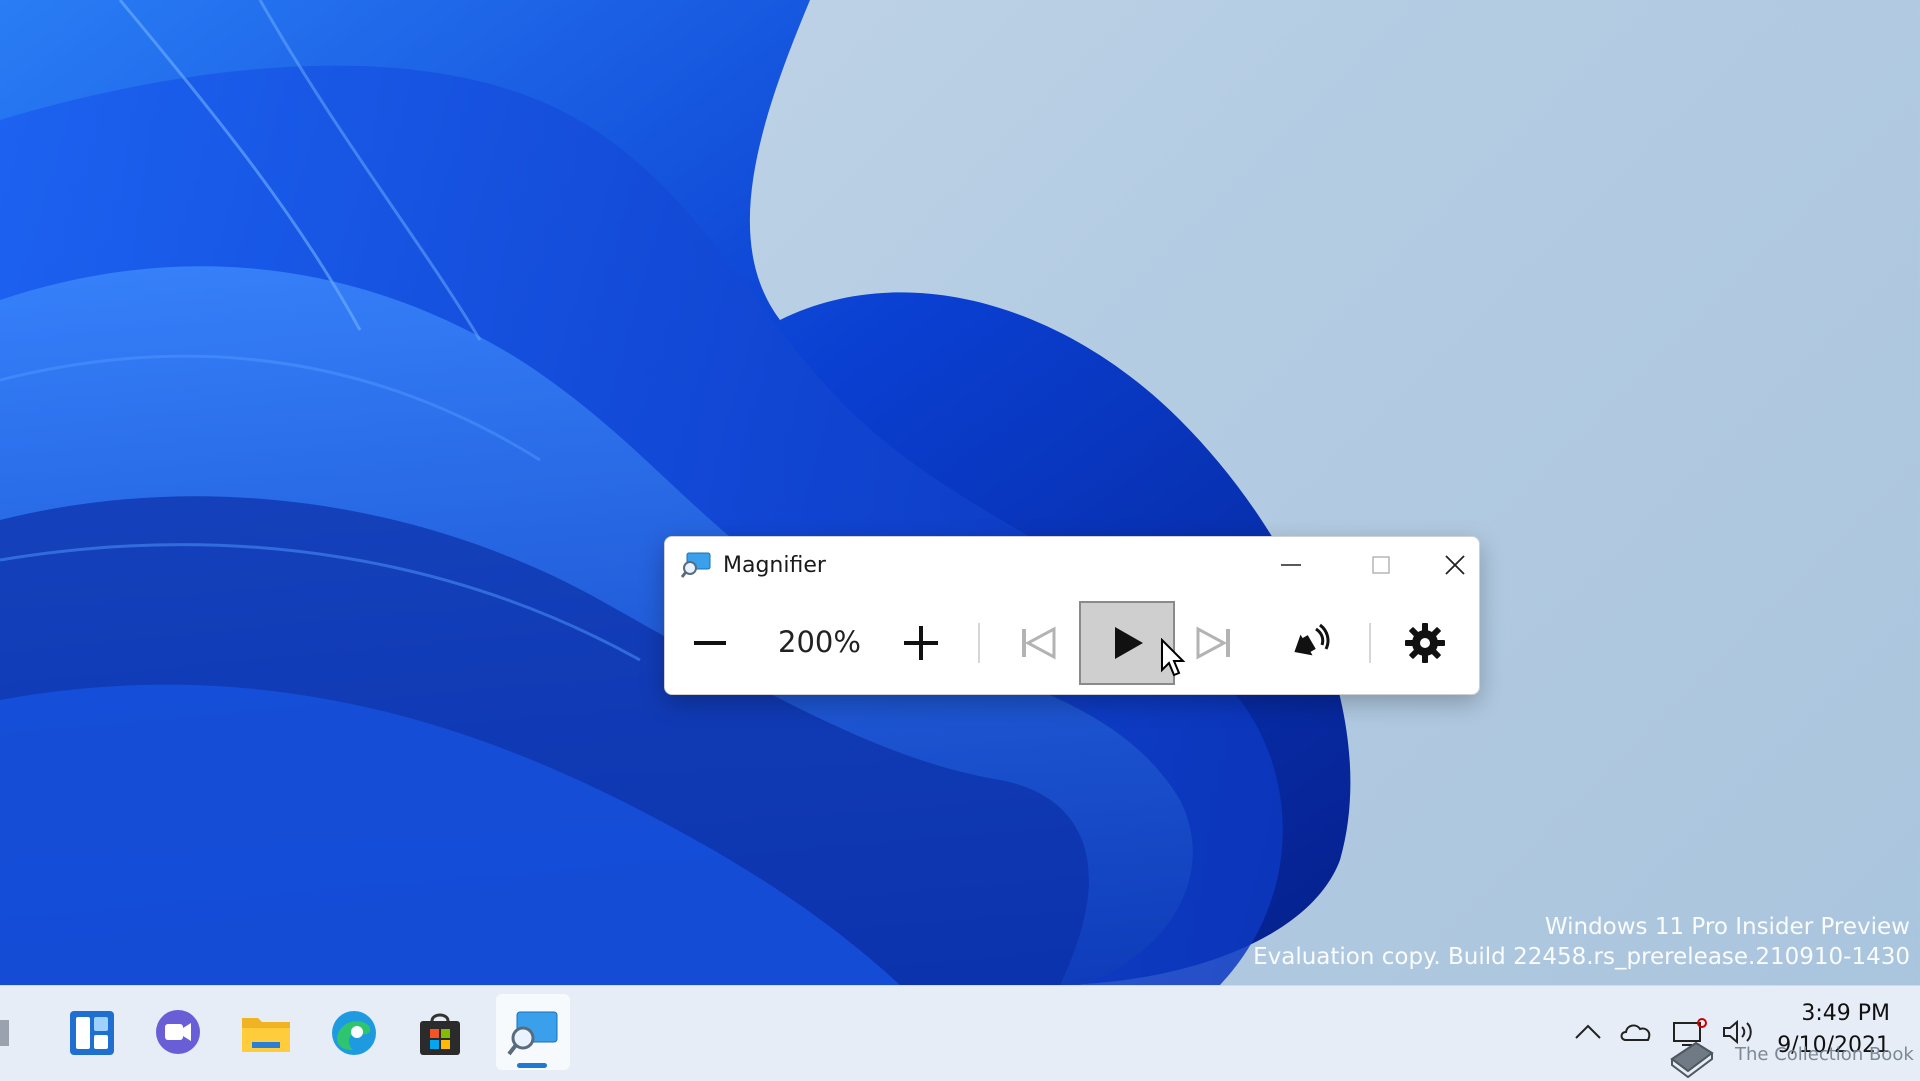 Image resolution: width=1920 pixels, height=1081 pixels. I want to click on taskbar-widgets, so click(92, 1033).